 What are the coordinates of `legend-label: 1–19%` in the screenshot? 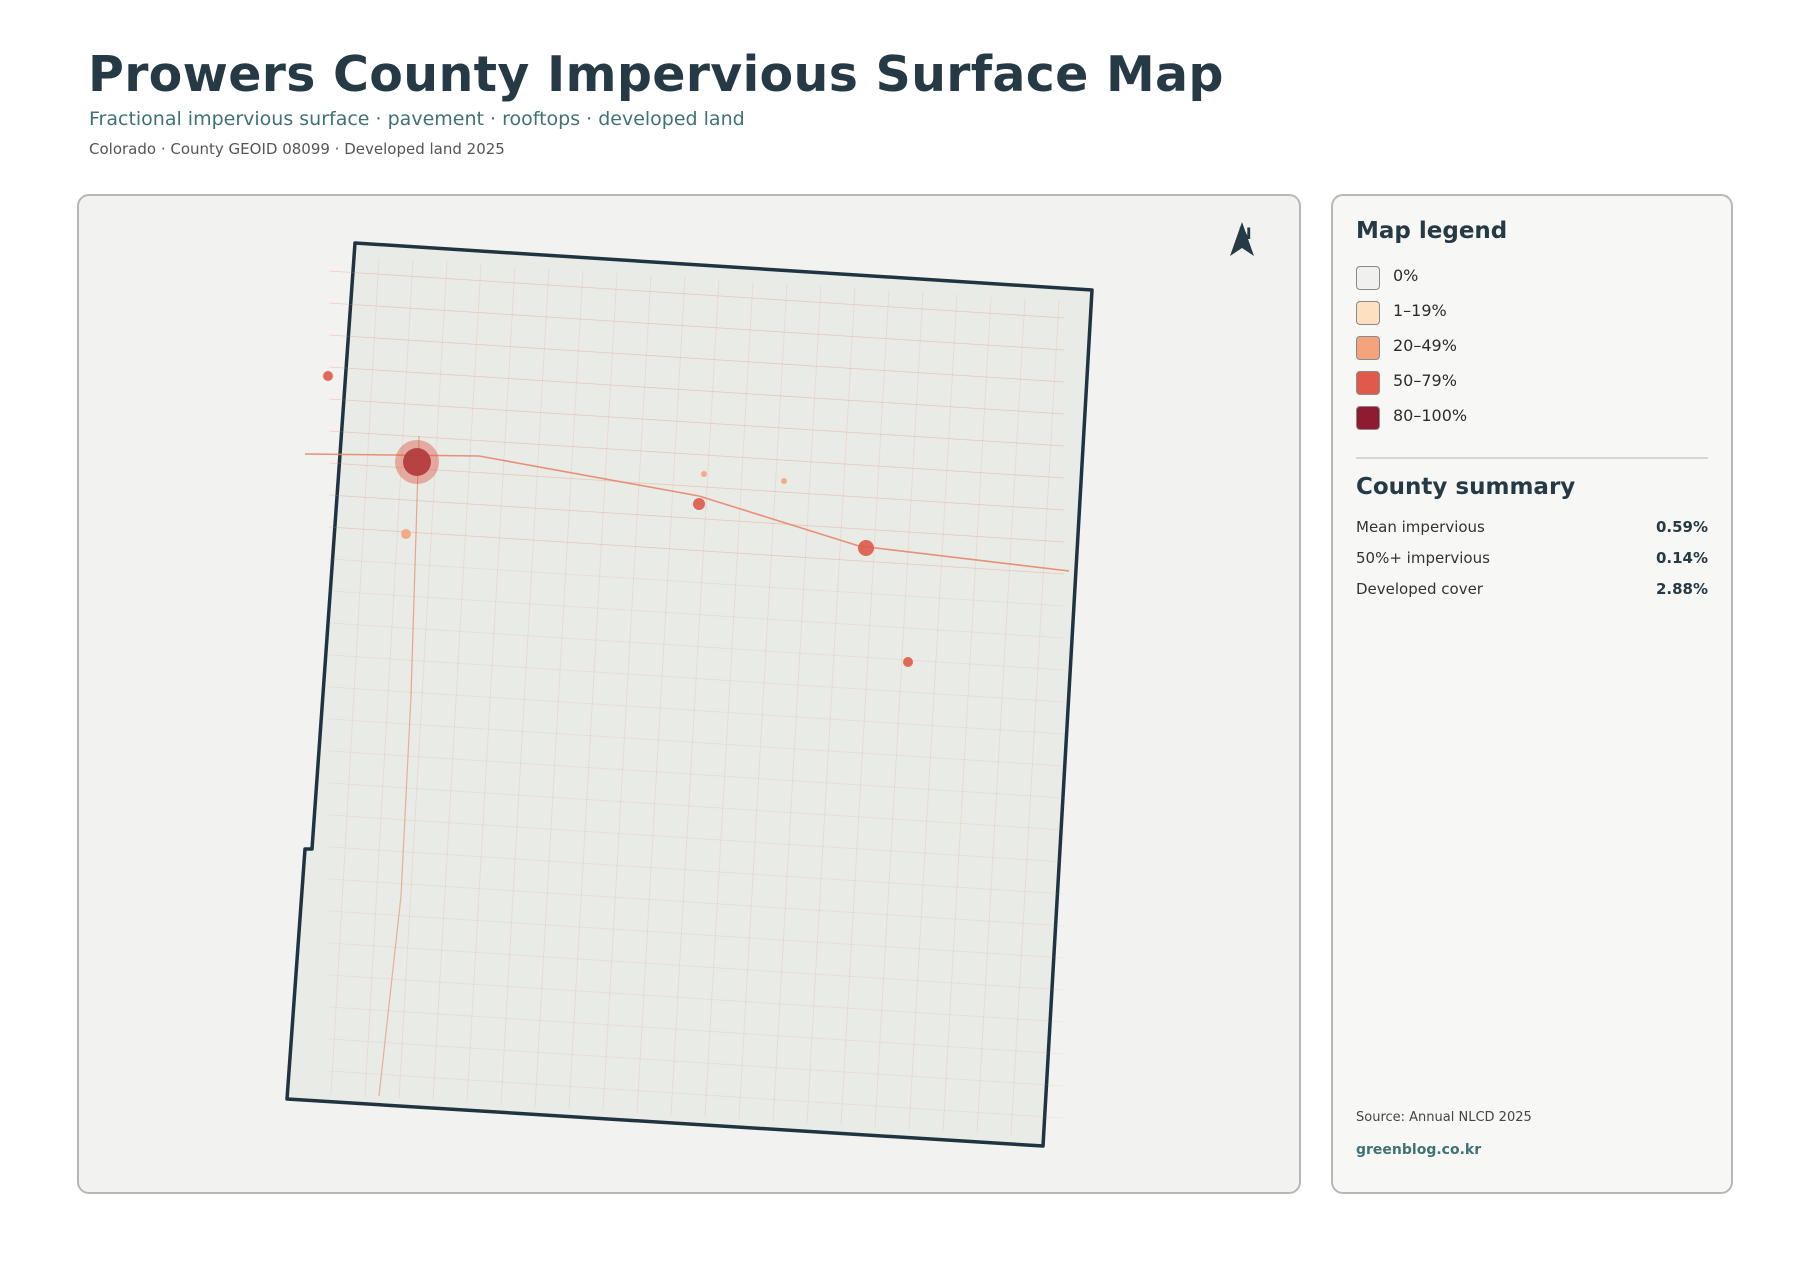 It's located at (1420, 310).